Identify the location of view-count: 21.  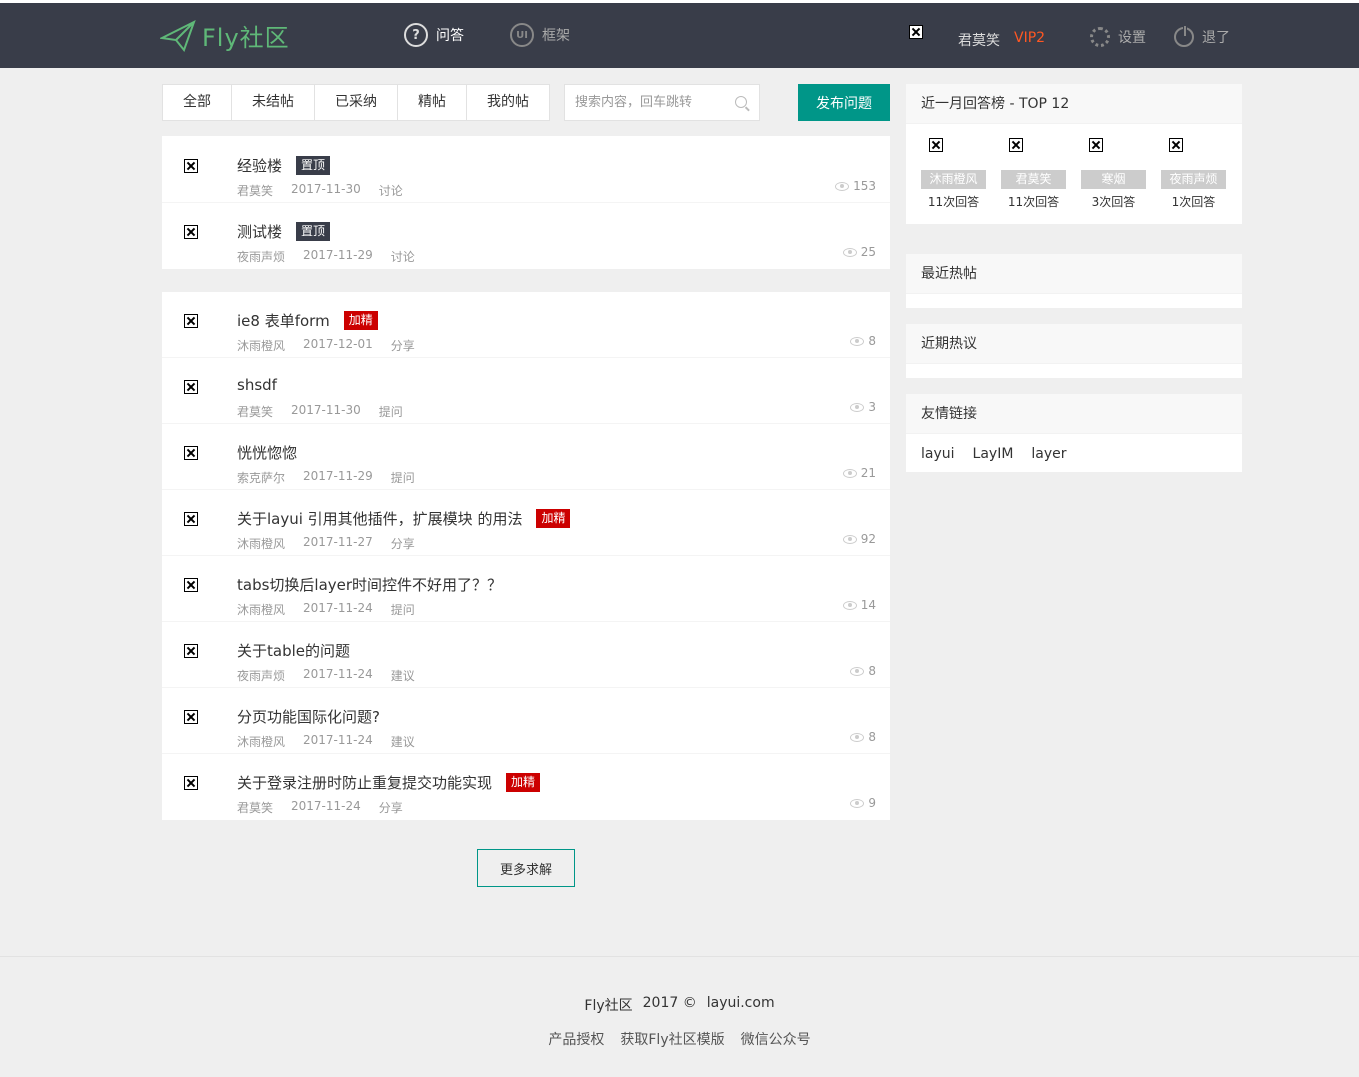
(859, 473).